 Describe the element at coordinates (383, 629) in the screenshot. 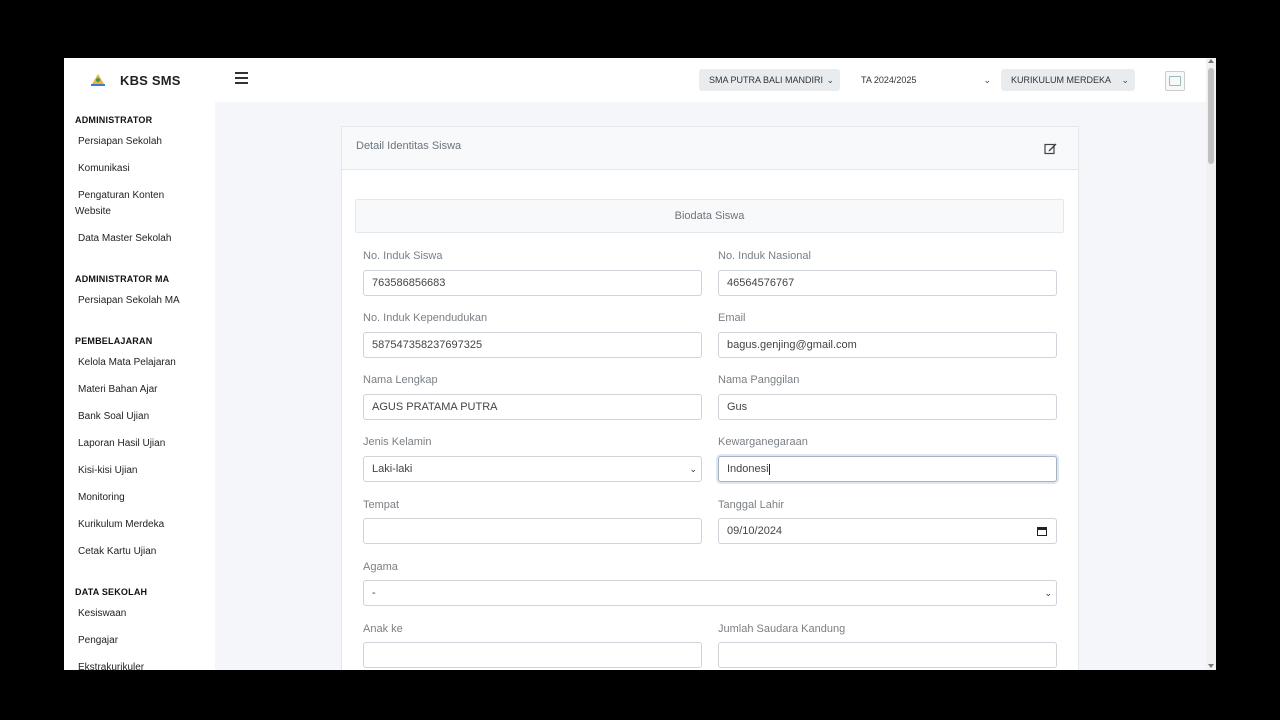

I see `anak-ke-label: Anak ke` at that location.